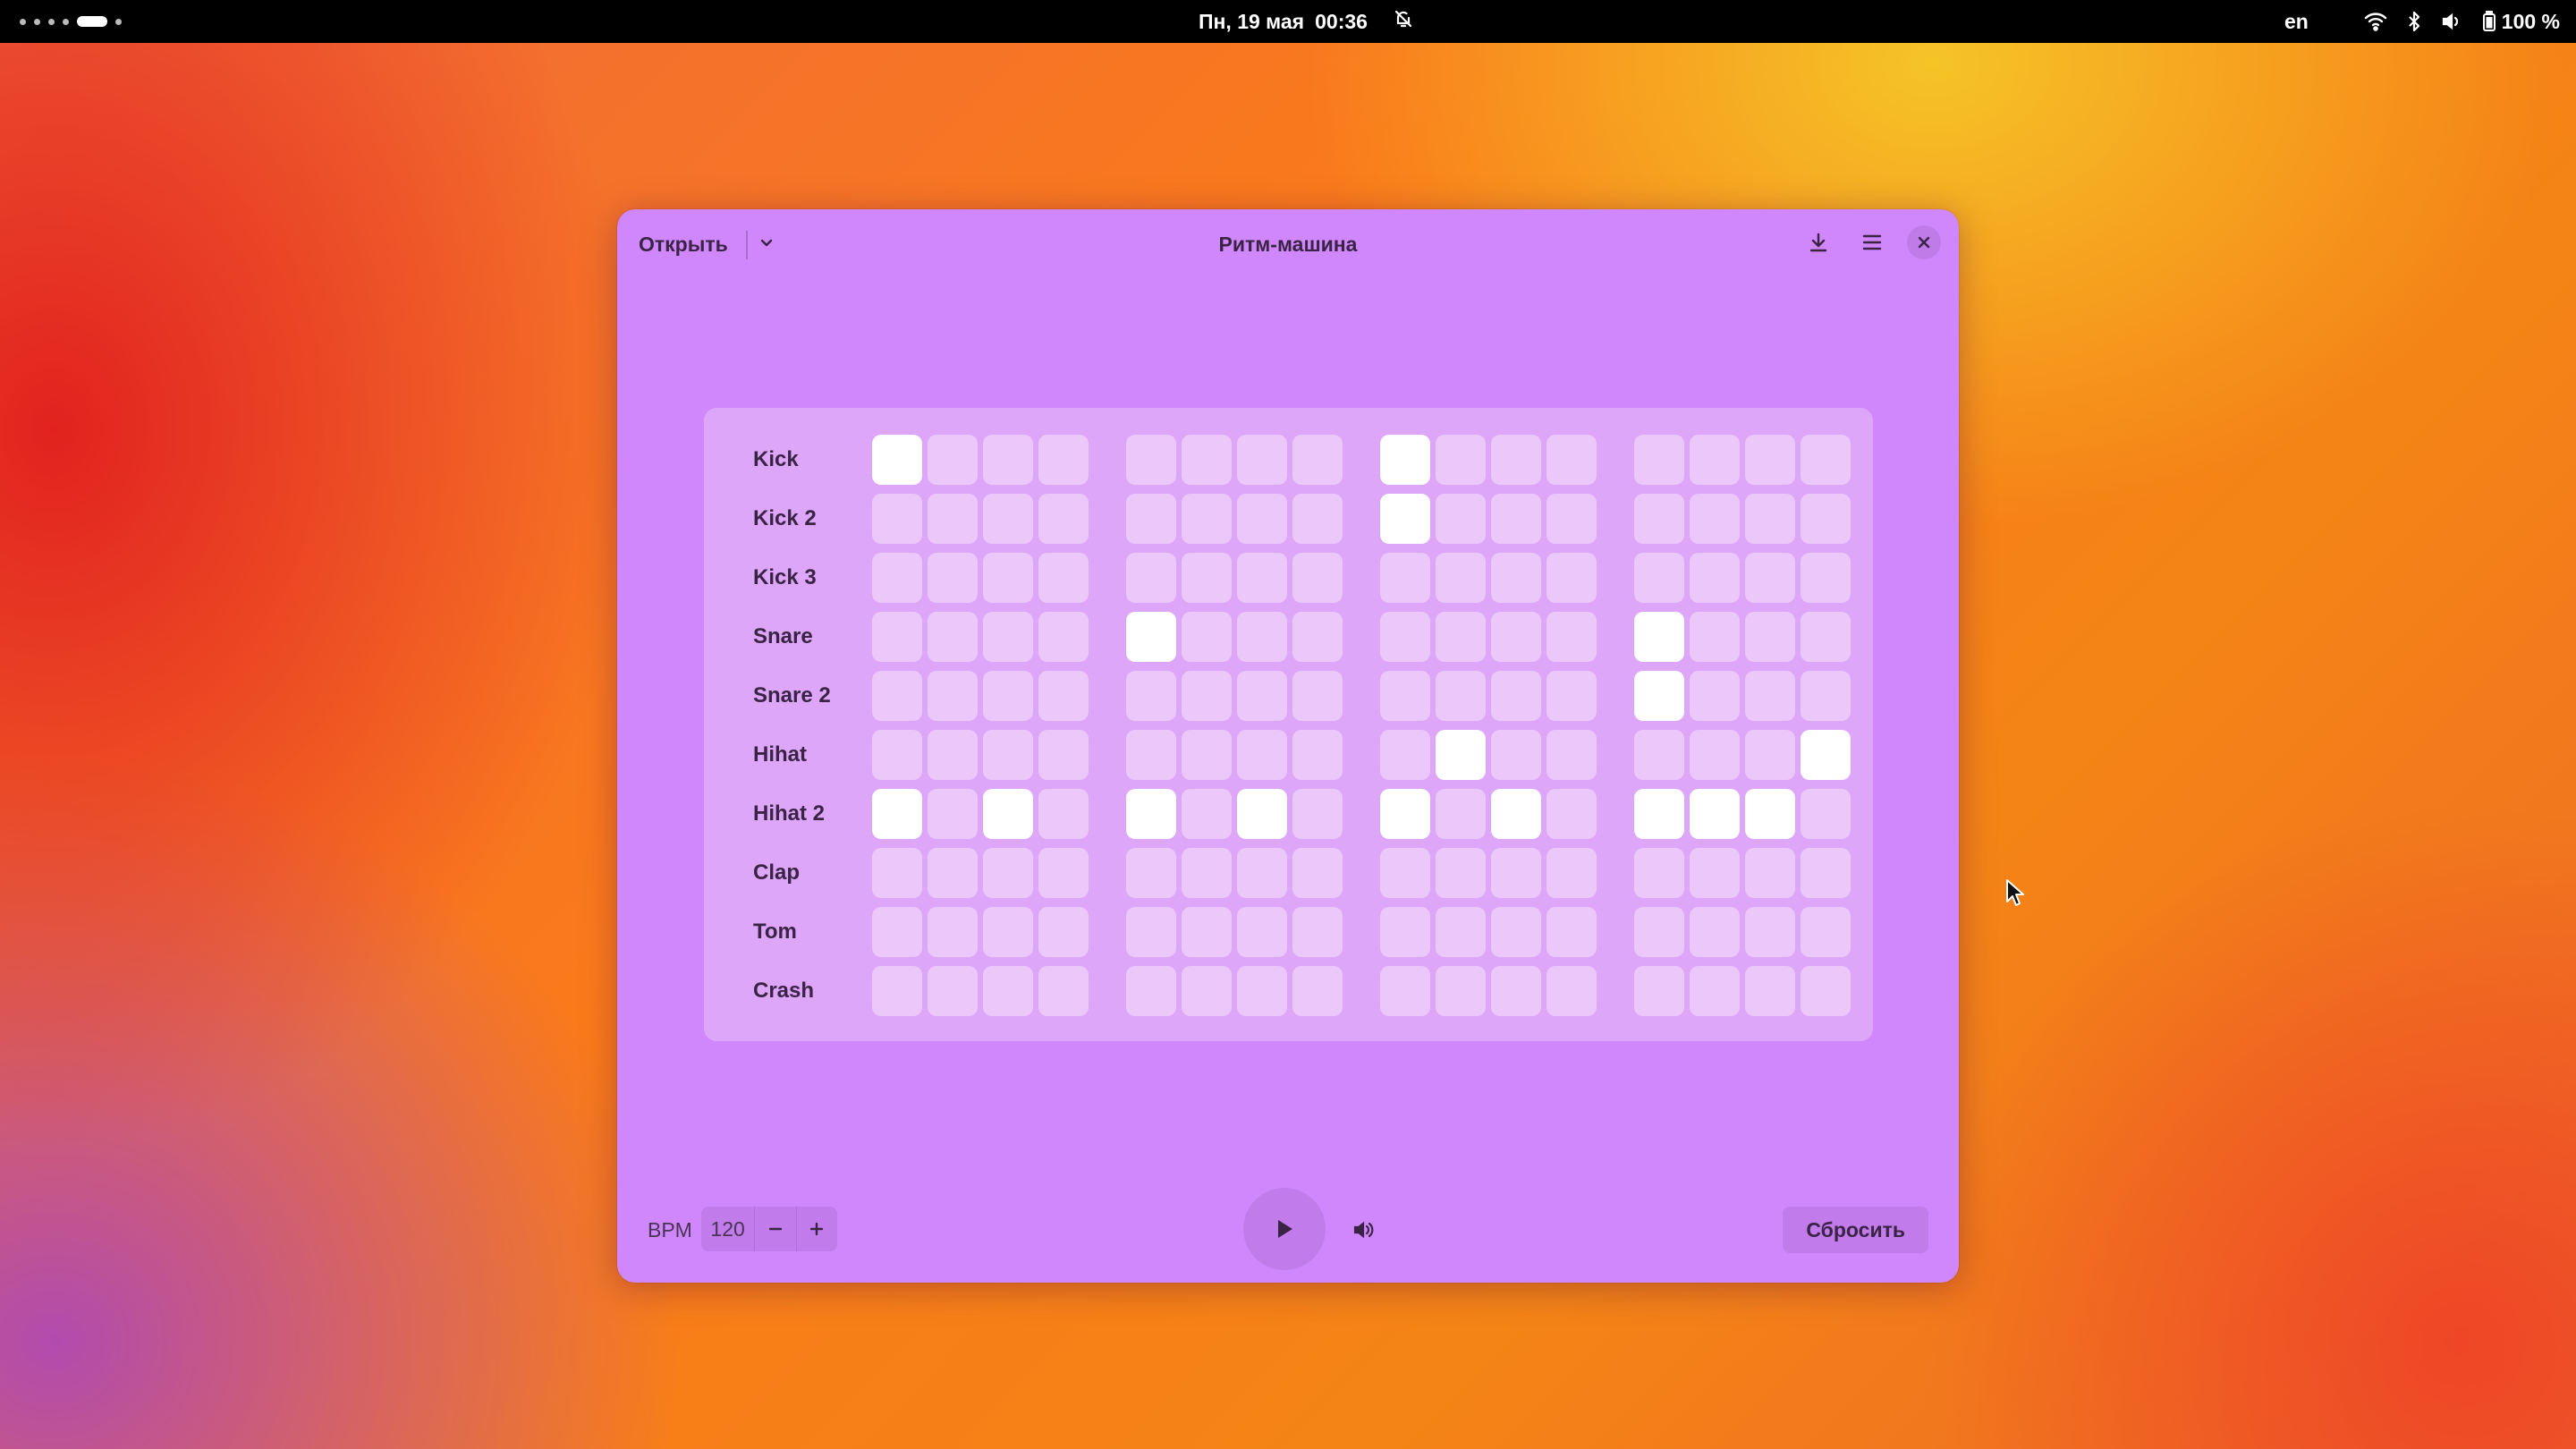 The width and height of the screenshot is (2576, 1449). Describe the element at coordinates (2422, 21) in the screenshot. I see `system-tray: en 100 %` at that location.